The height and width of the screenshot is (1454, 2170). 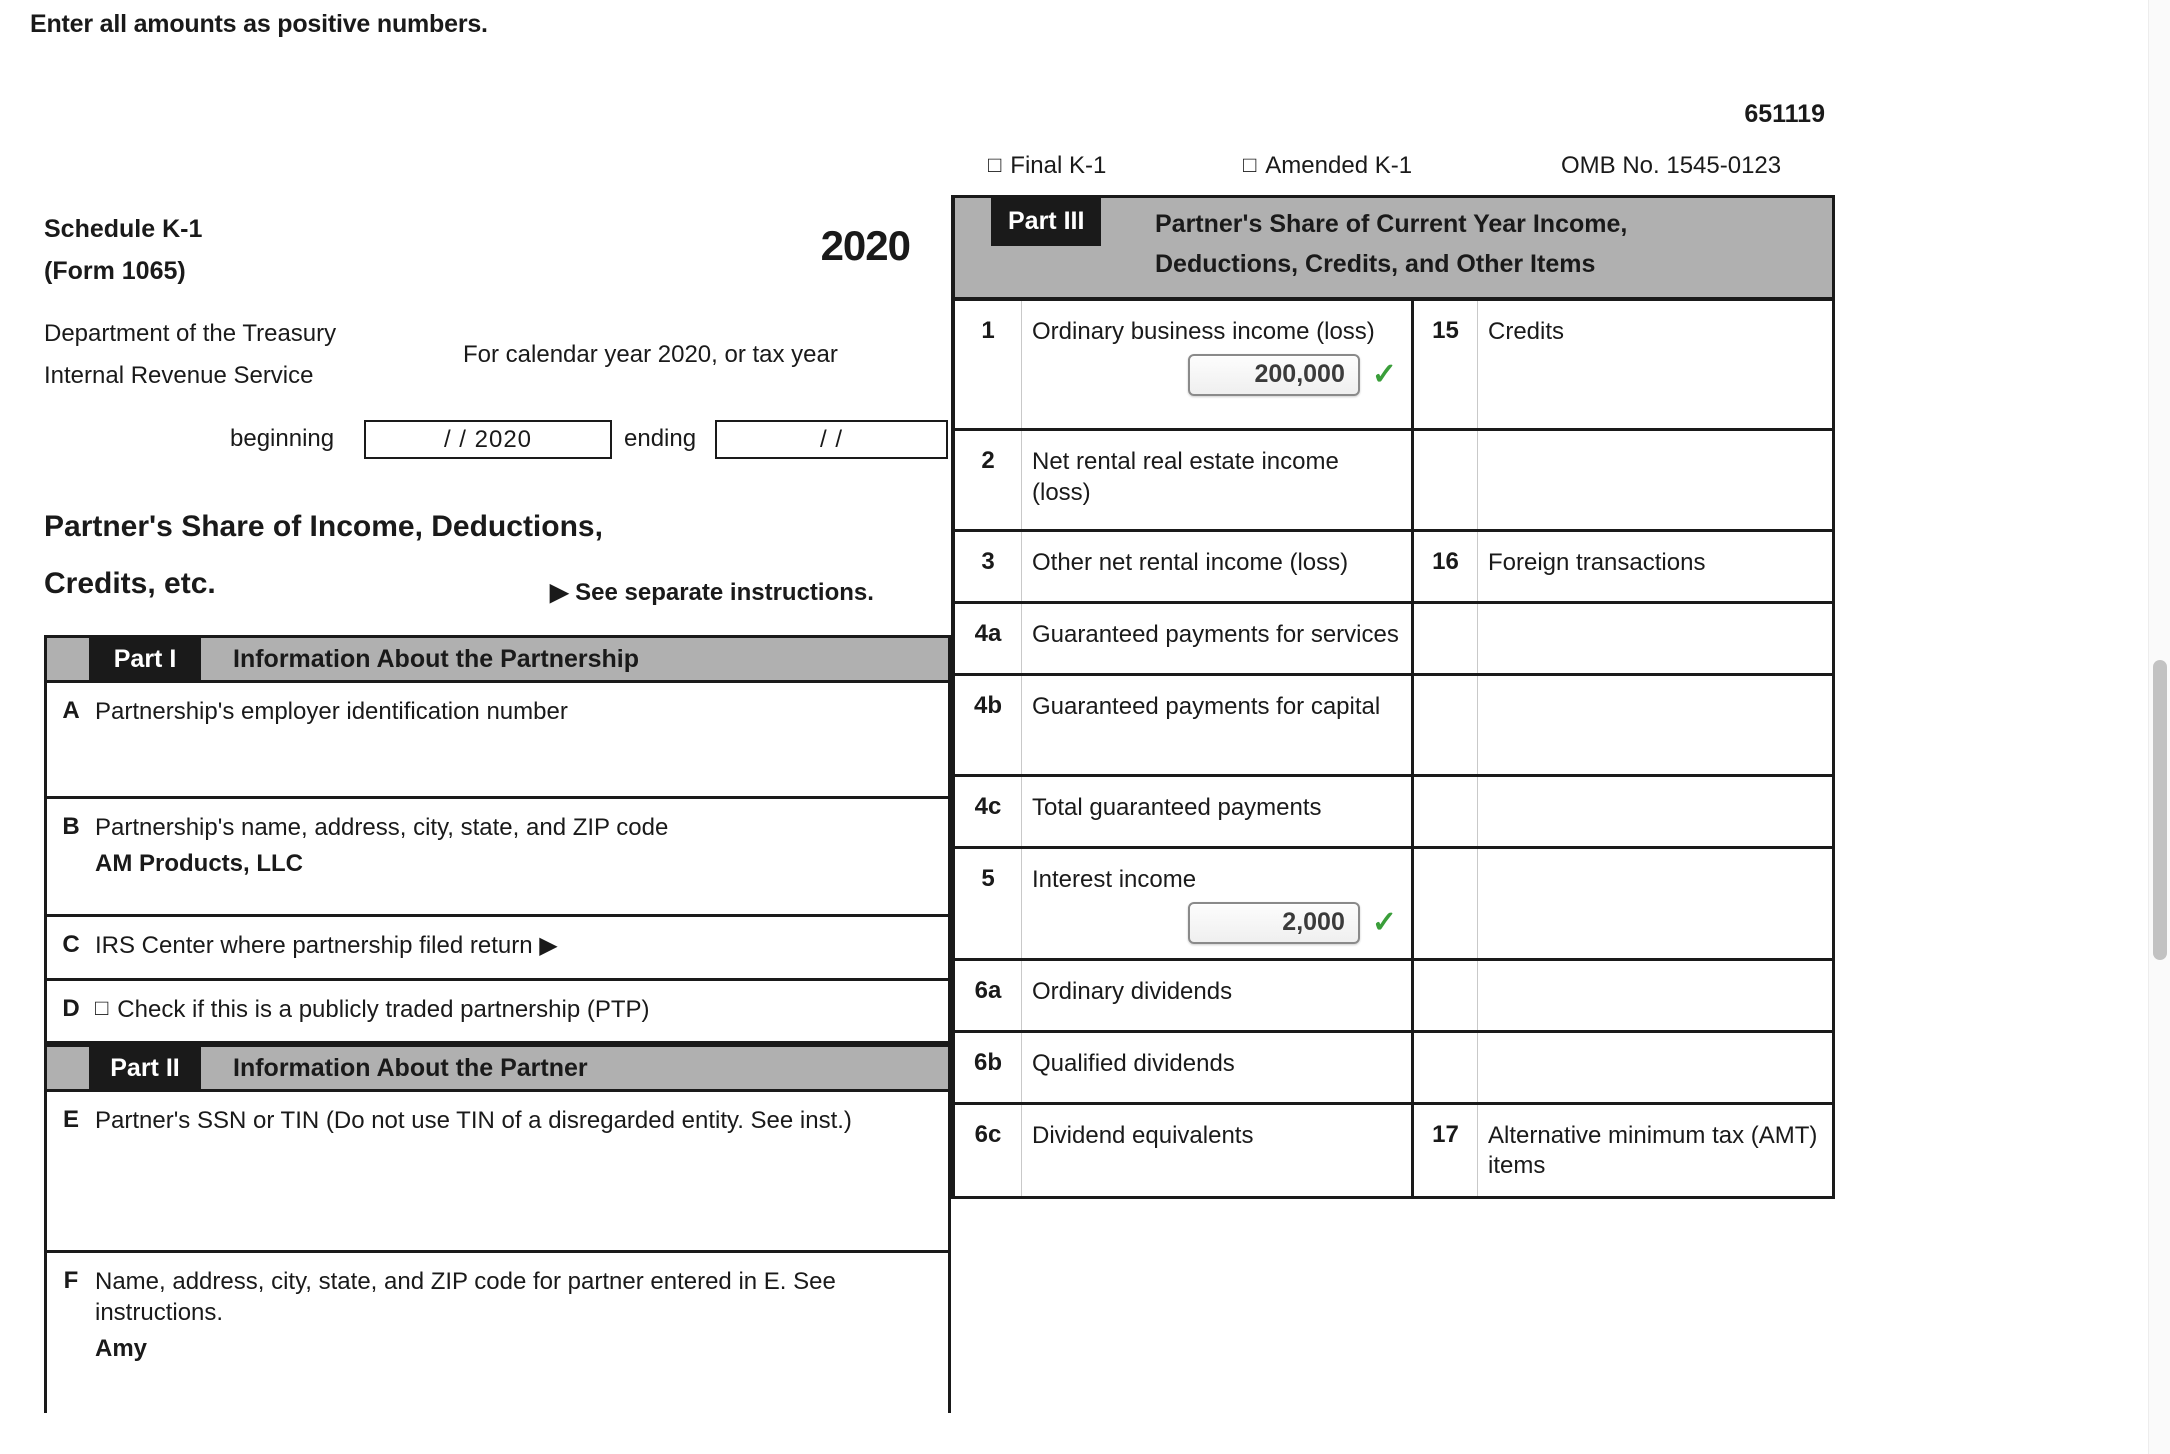 What do you see at coordinates (410, 1067) in the screenshot?
I see `part-2-title: Information About the Partner` at bounding box center [410, 1067].